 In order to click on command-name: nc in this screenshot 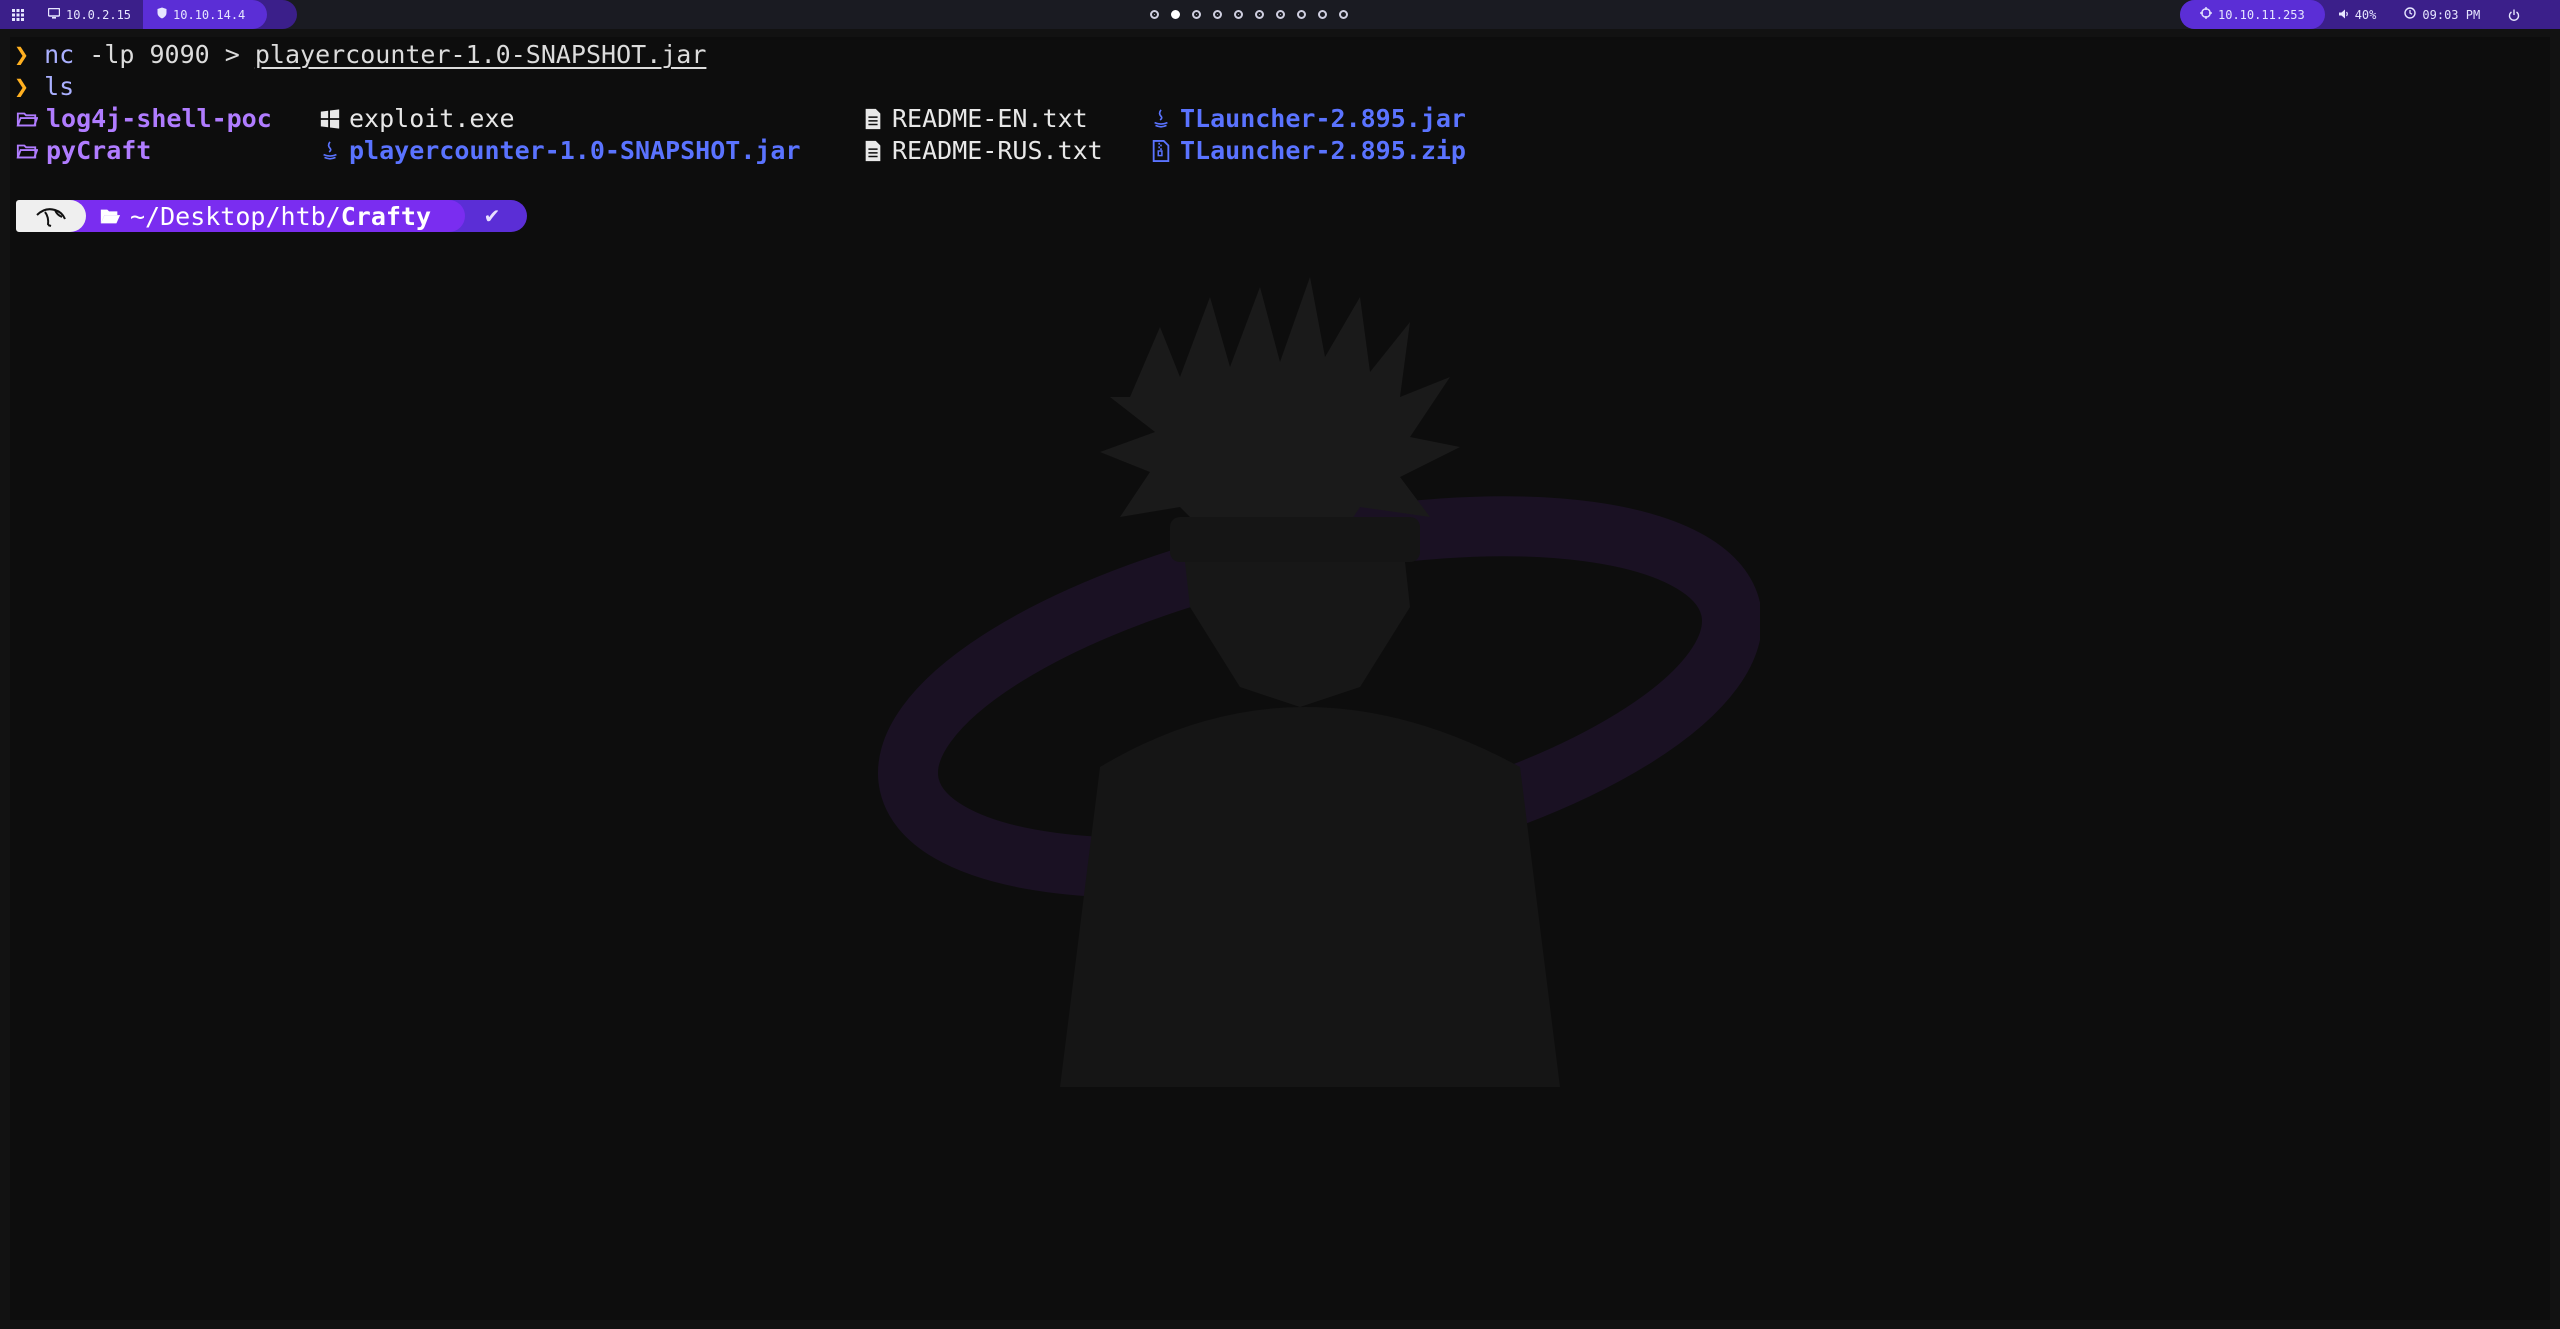, I will do `click(59, 54)`.